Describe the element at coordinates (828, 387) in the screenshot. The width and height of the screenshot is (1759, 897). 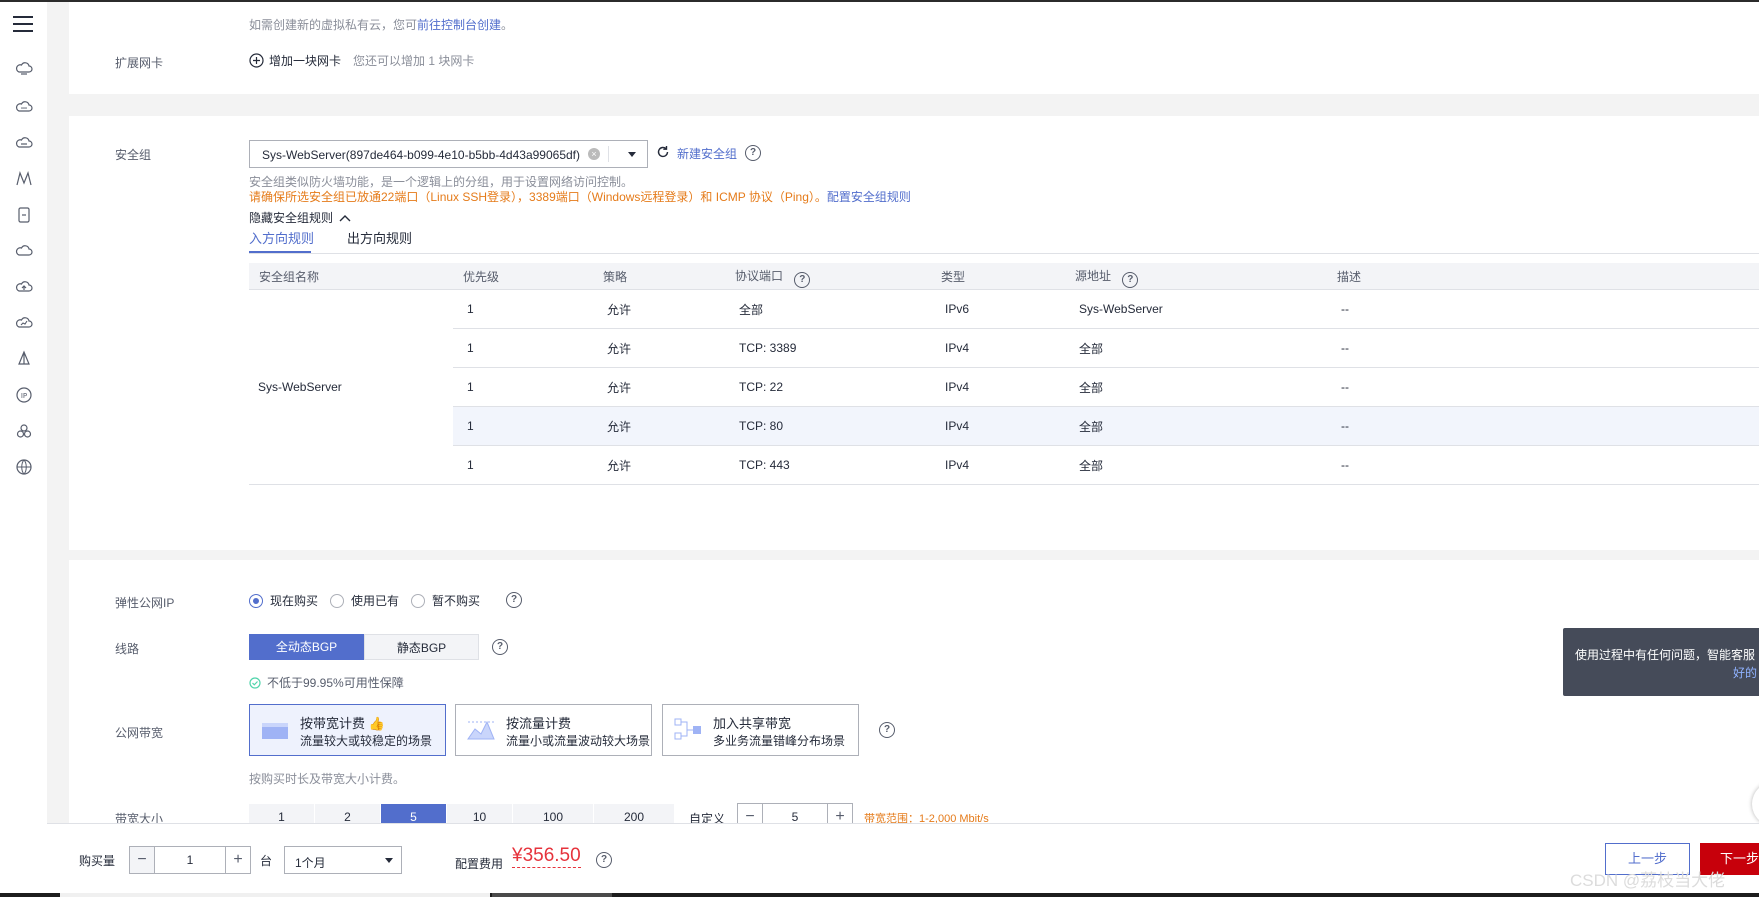
I see `cell-port: TCP: 22` at that location.